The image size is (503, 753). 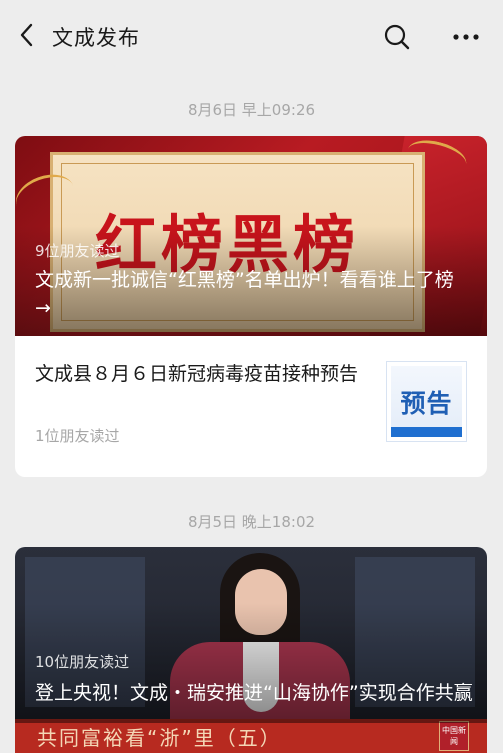 I want to click on search-button, so click(x=397, y=37).